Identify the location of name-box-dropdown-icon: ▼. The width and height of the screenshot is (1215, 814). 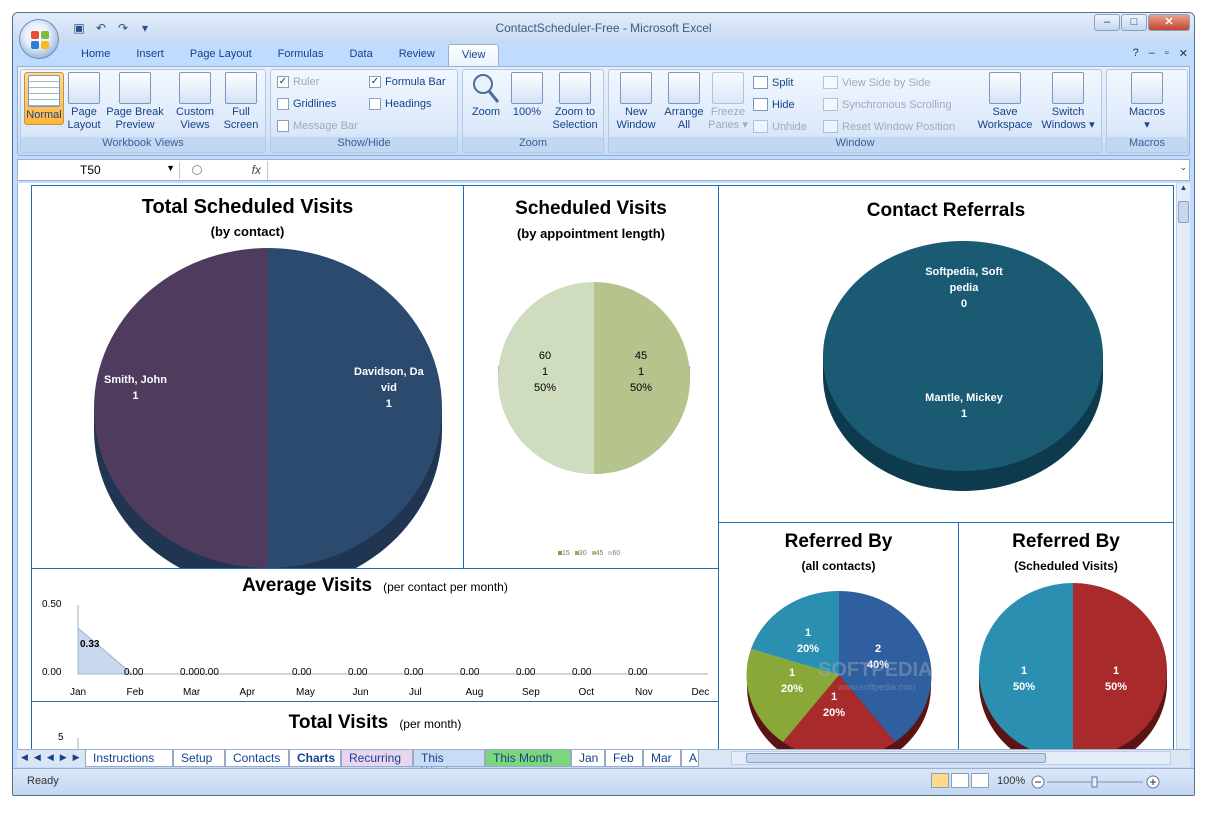
(170, 168).